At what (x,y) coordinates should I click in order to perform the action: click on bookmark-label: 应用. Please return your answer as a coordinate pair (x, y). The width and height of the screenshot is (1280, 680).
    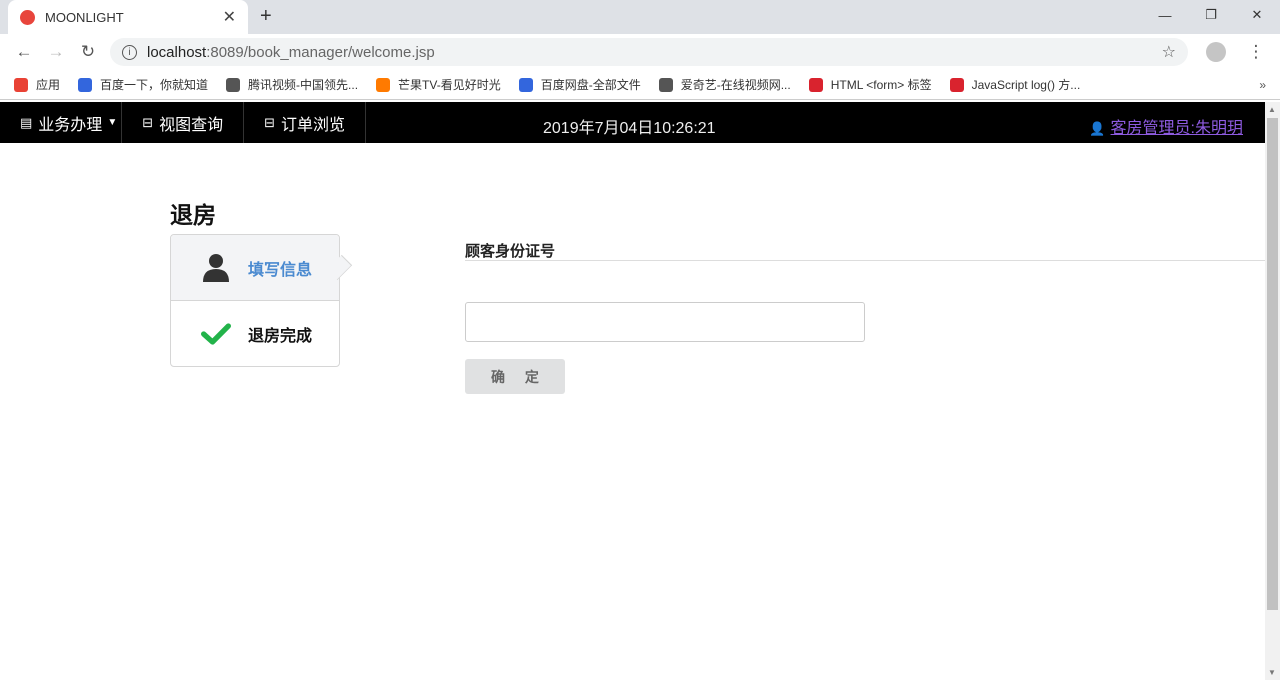
    Looking at the image, I should click on (48, 85).